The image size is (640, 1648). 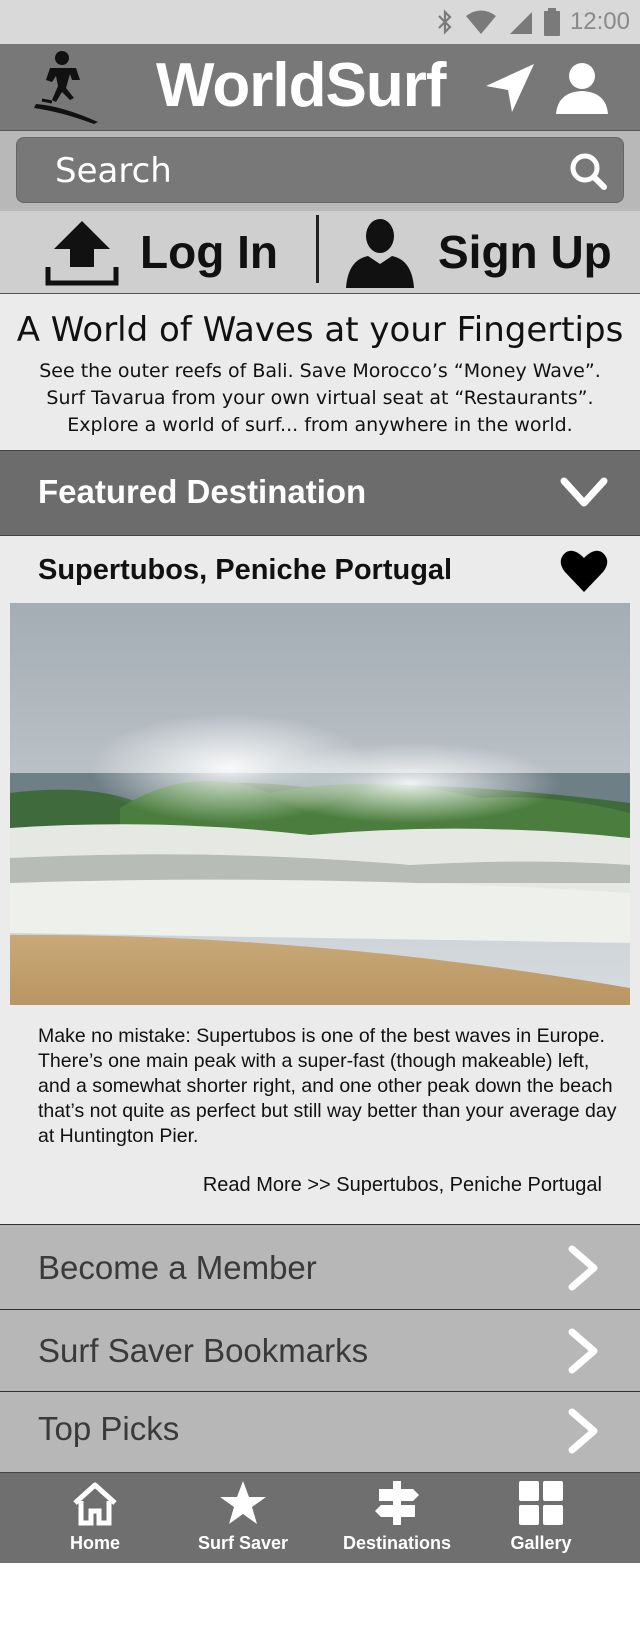 What do you see at coordinates (320, 1431) in the screenshot?
I see `menu-item-top-picks: Top Picks` at bounding box center [320, 1431].